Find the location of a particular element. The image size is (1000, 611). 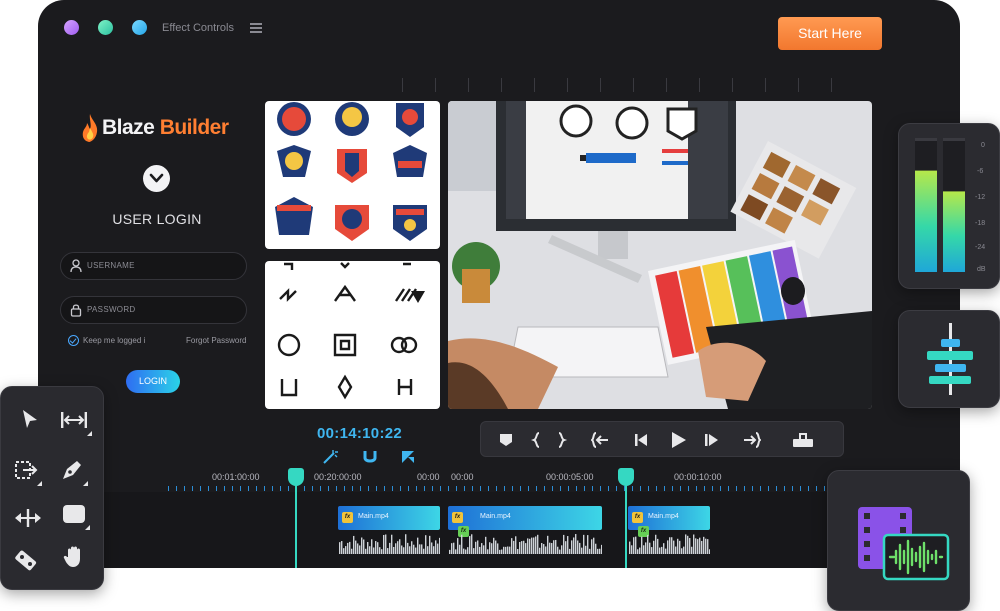

timeline-ruler is located at coordinates (499, 488).